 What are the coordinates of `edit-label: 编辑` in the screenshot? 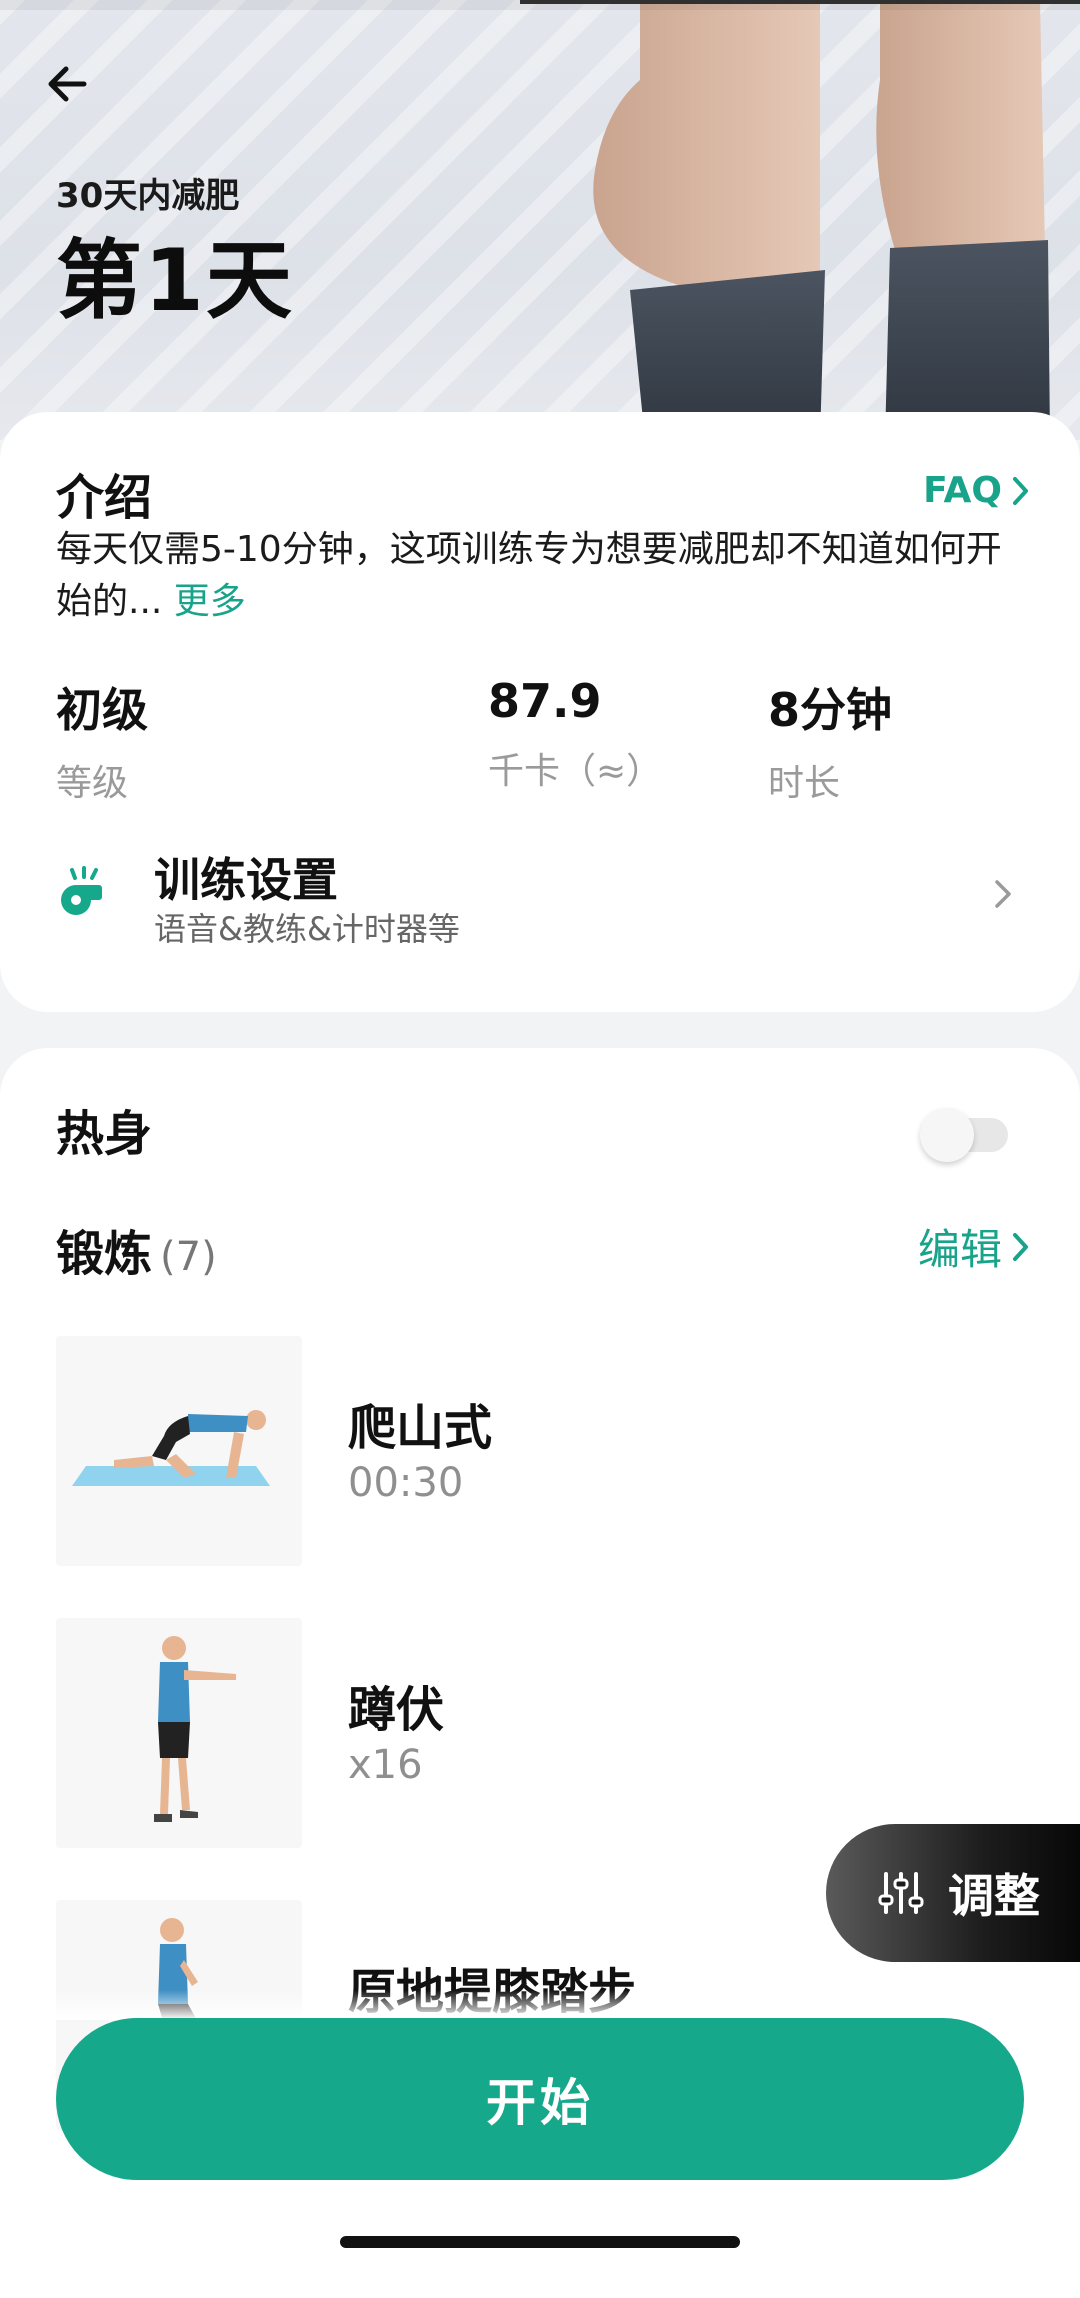 It's located at (959, 1249).